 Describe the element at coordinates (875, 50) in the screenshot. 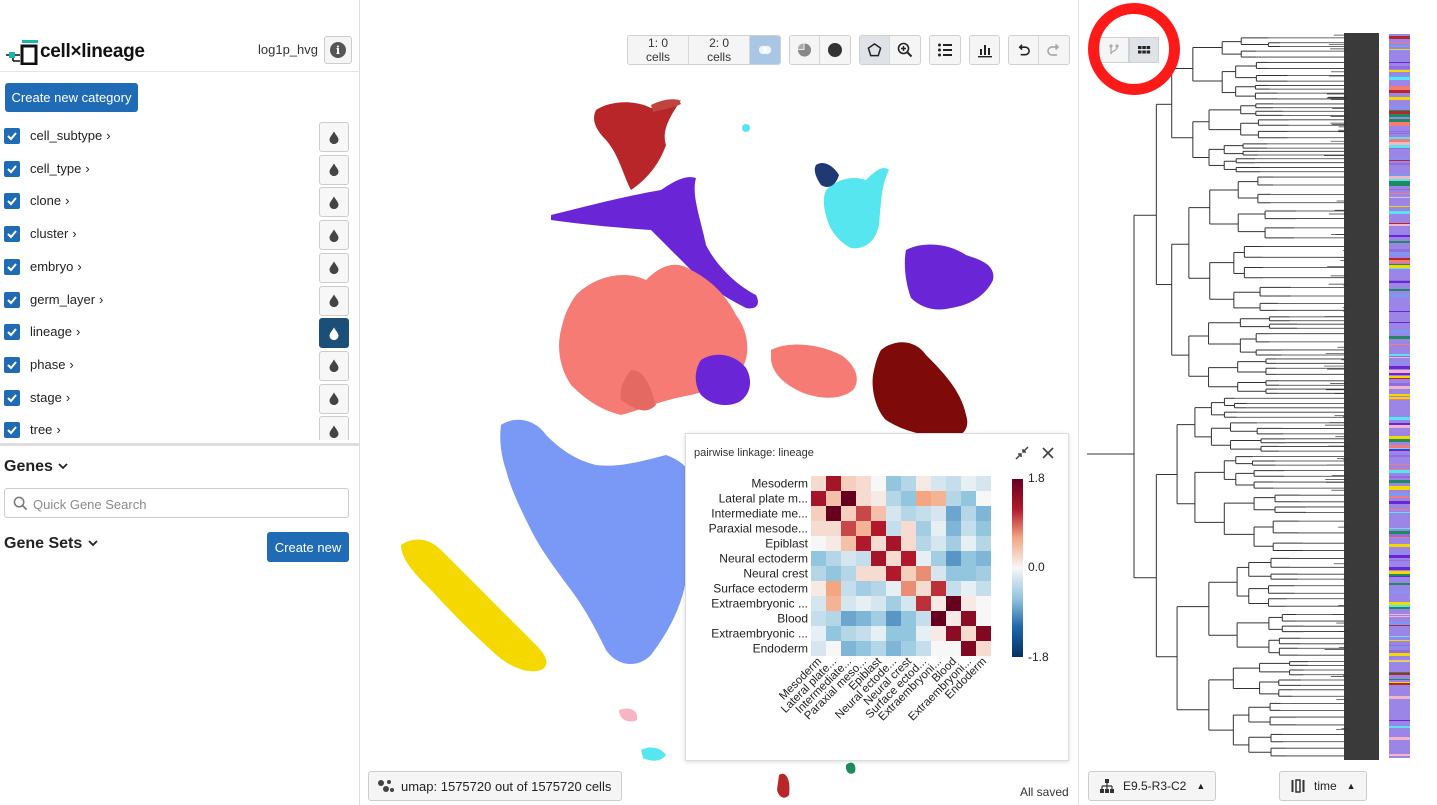

I see `lasso-select-button` at that location.